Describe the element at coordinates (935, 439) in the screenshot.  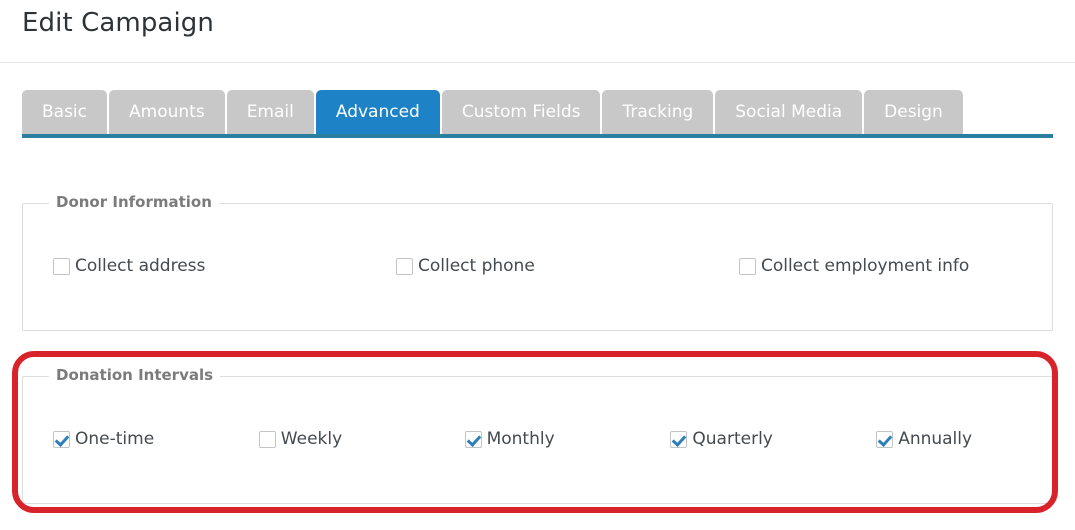
I see `checkbox-label: Annually` at that location.